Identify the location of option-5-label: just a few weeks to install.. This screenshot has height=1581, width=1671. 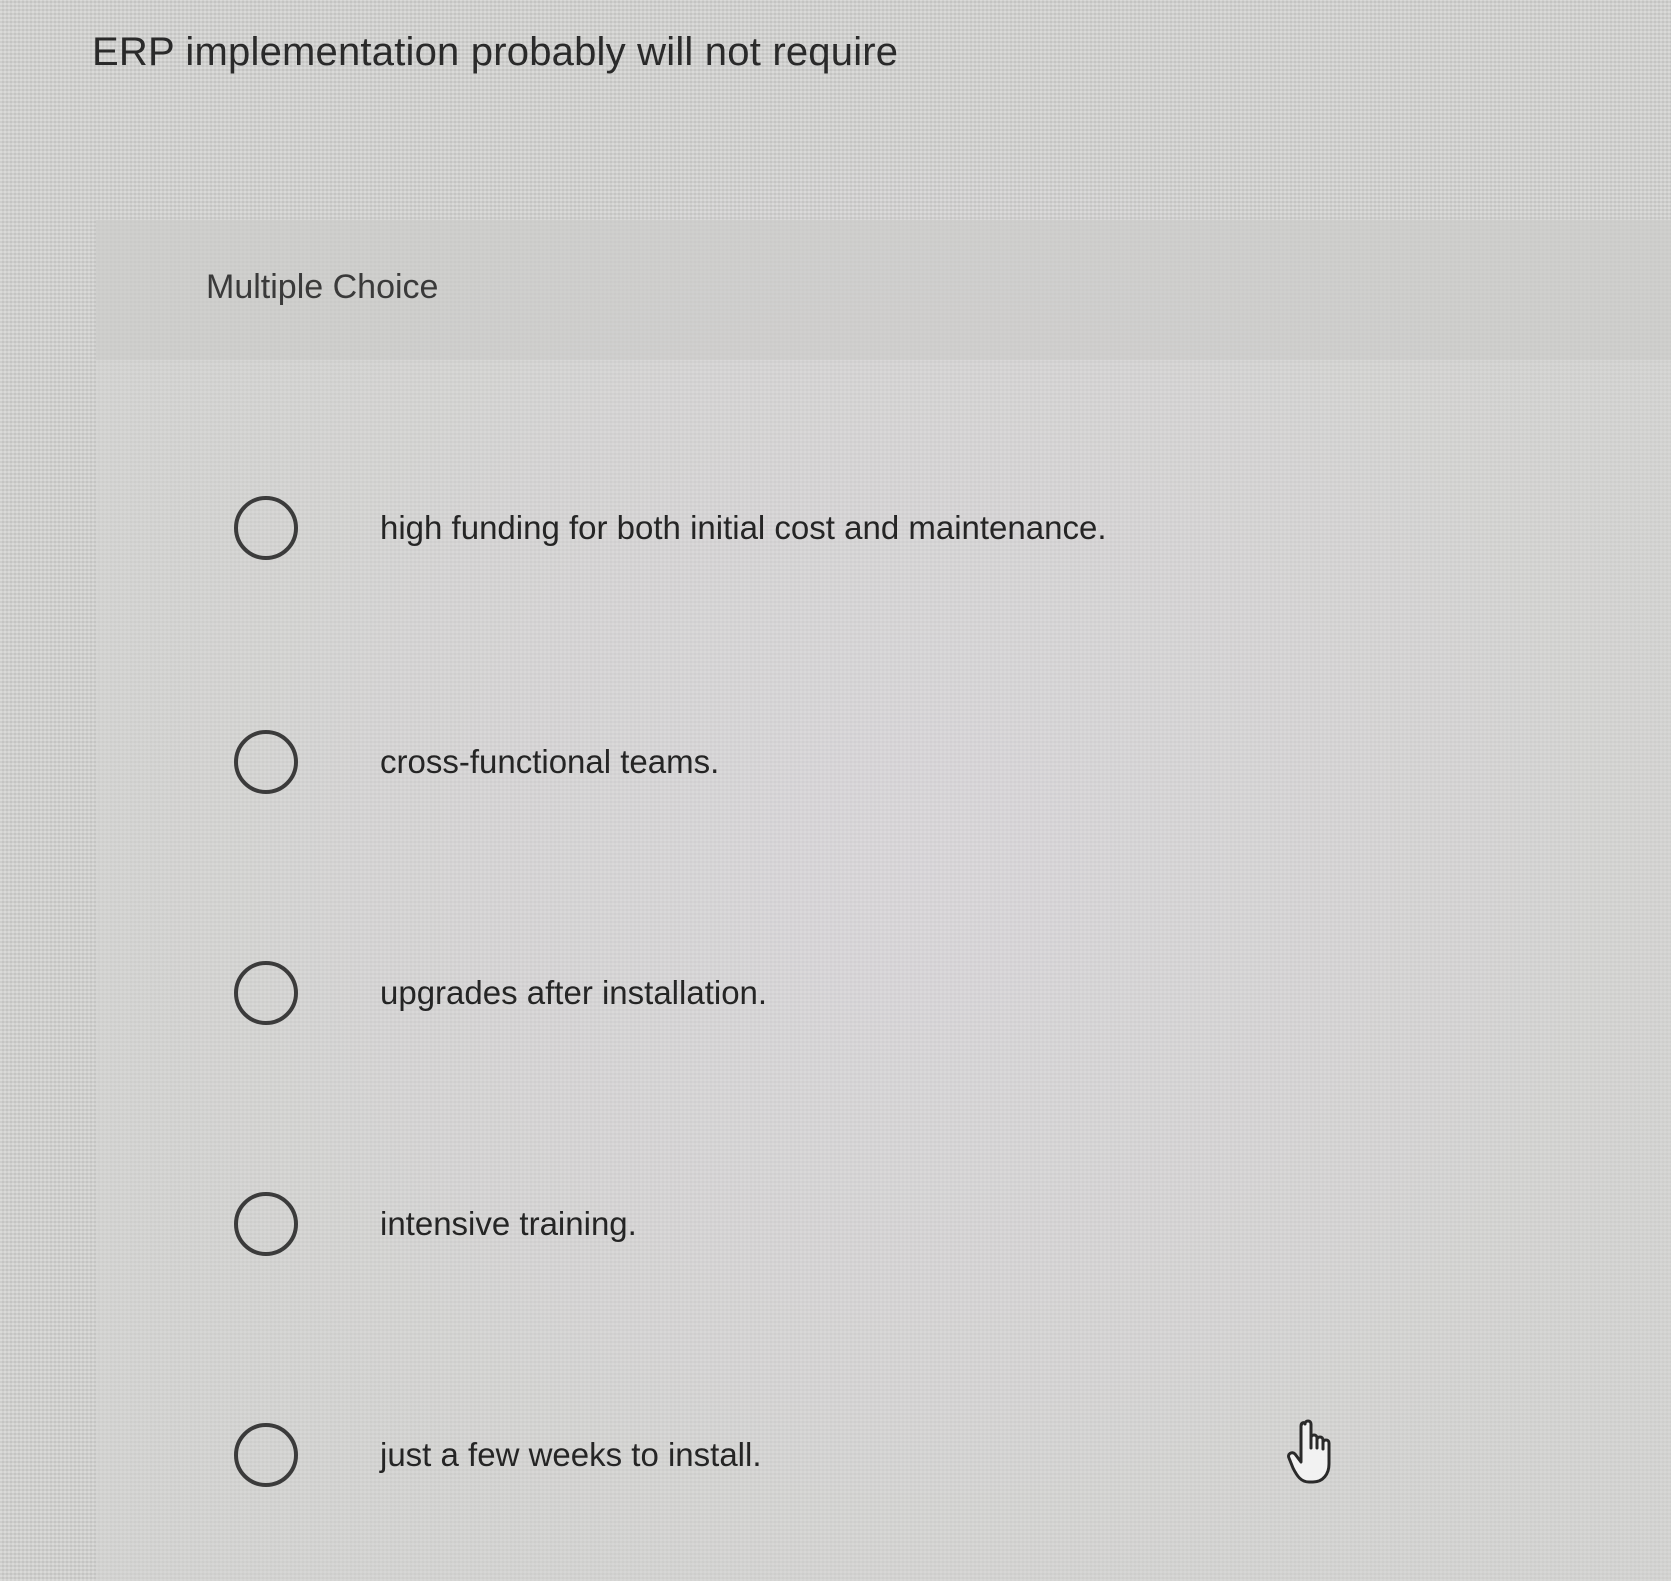
(571, 1454).